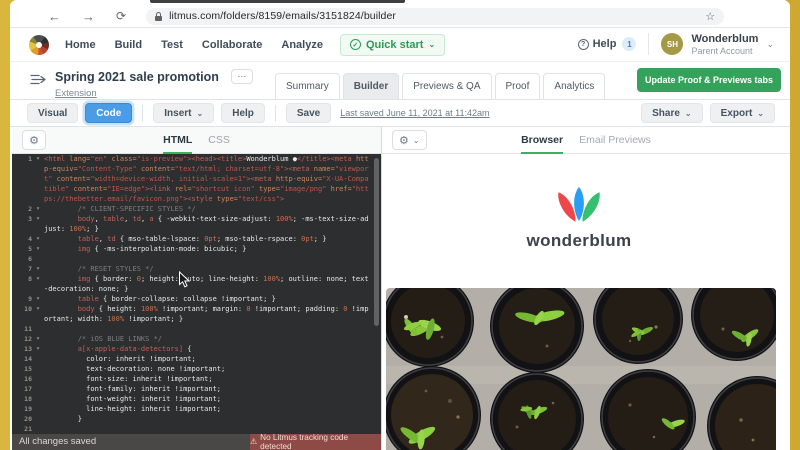 The image size is (800, 450). I want to click on browser-tab-sliver, so click(277, 1).